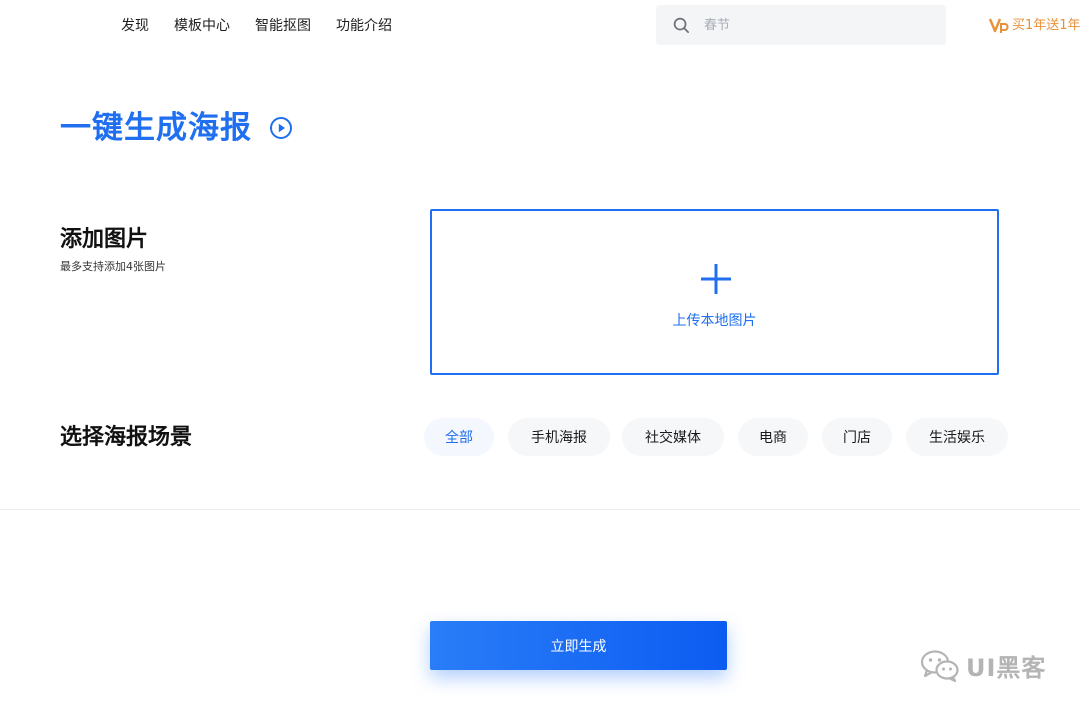 The width and height of the screenshot is (1080, 714). Describe the element at coordinates (773, 437) in the screenshot. I see `scene-chip-ecommerce: 电商` at that location.